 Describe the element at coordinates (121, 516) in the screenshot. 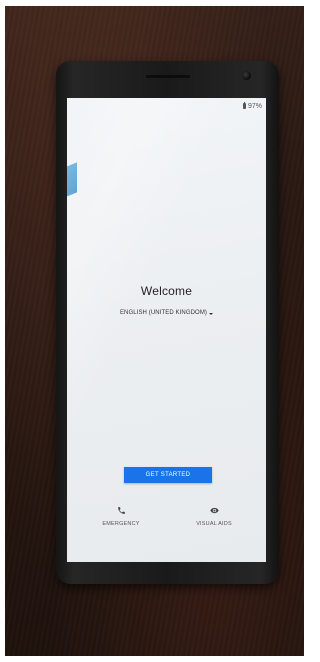

I see `emergency-button: EMERGENCY` at that location.